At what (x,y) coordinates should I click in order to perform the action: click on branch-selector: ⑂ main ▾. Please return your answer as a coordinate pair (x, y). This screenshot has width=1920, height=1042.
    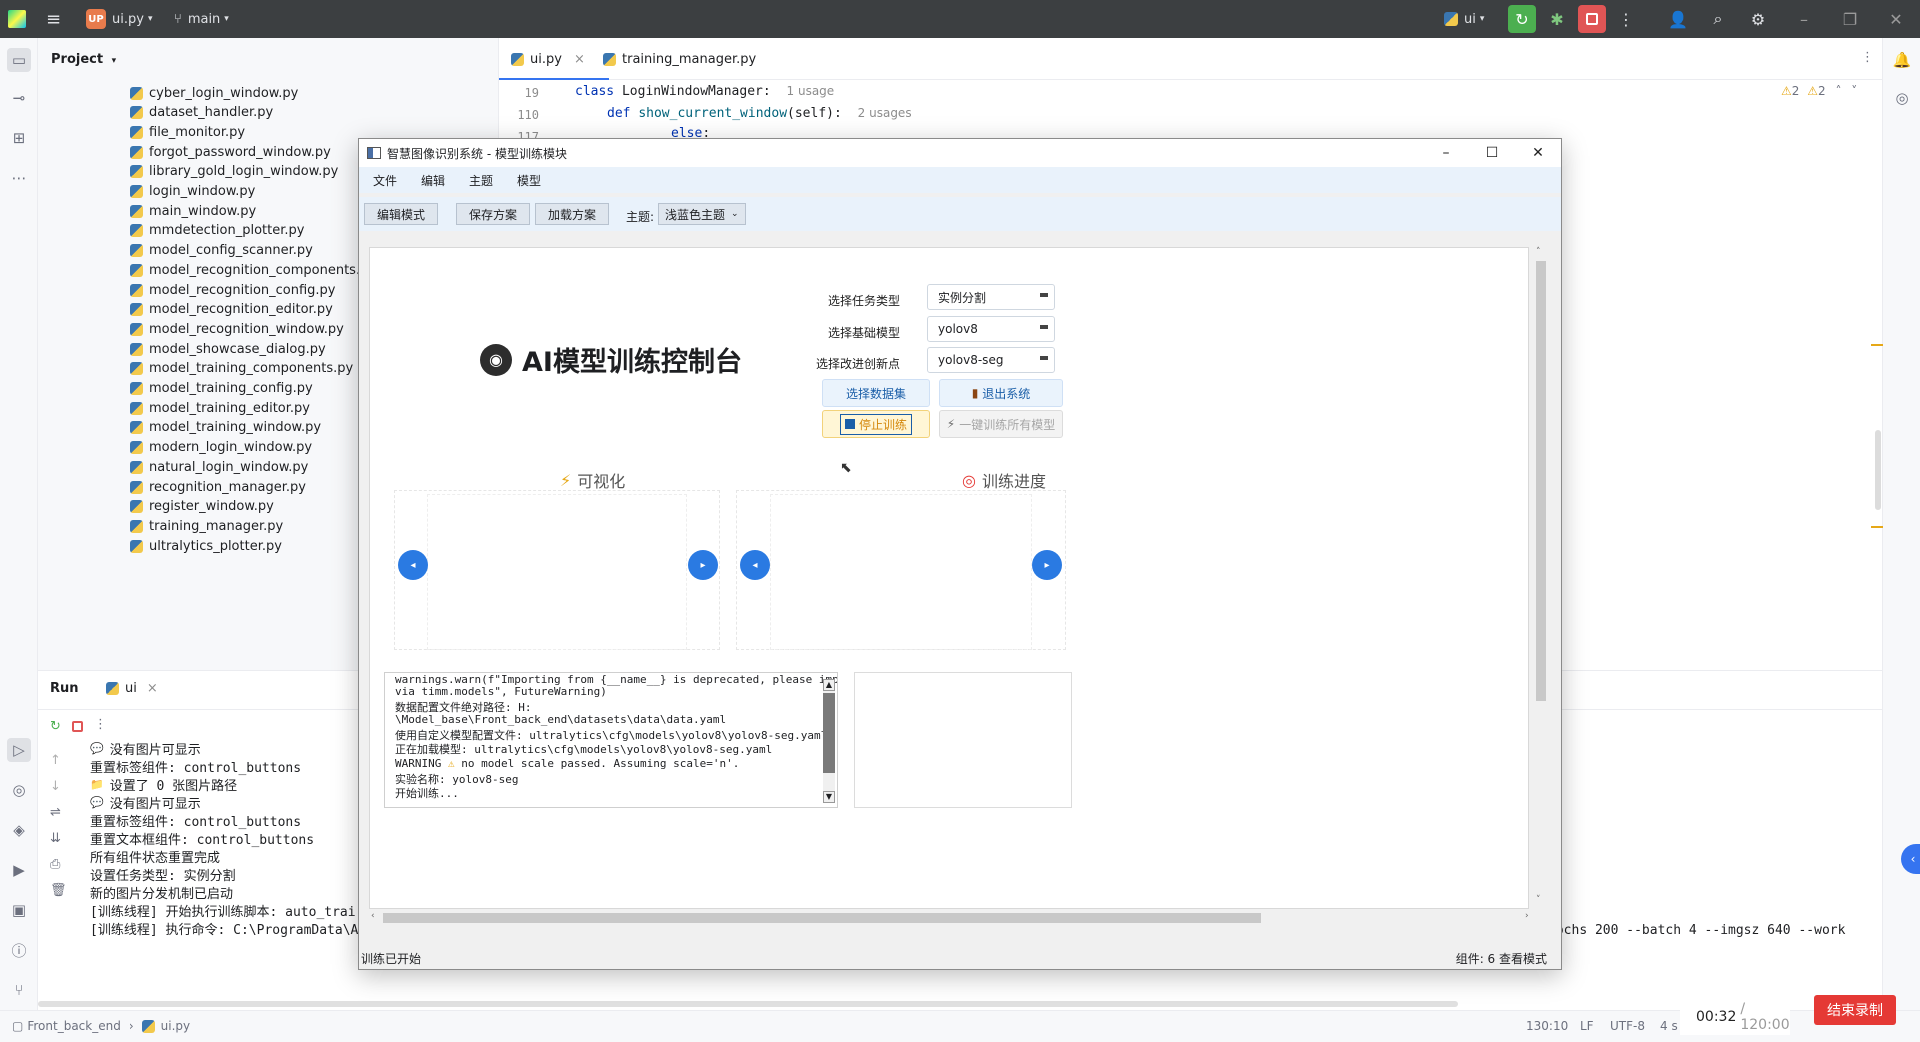
    Looking at the image, I should click on (201, 19).